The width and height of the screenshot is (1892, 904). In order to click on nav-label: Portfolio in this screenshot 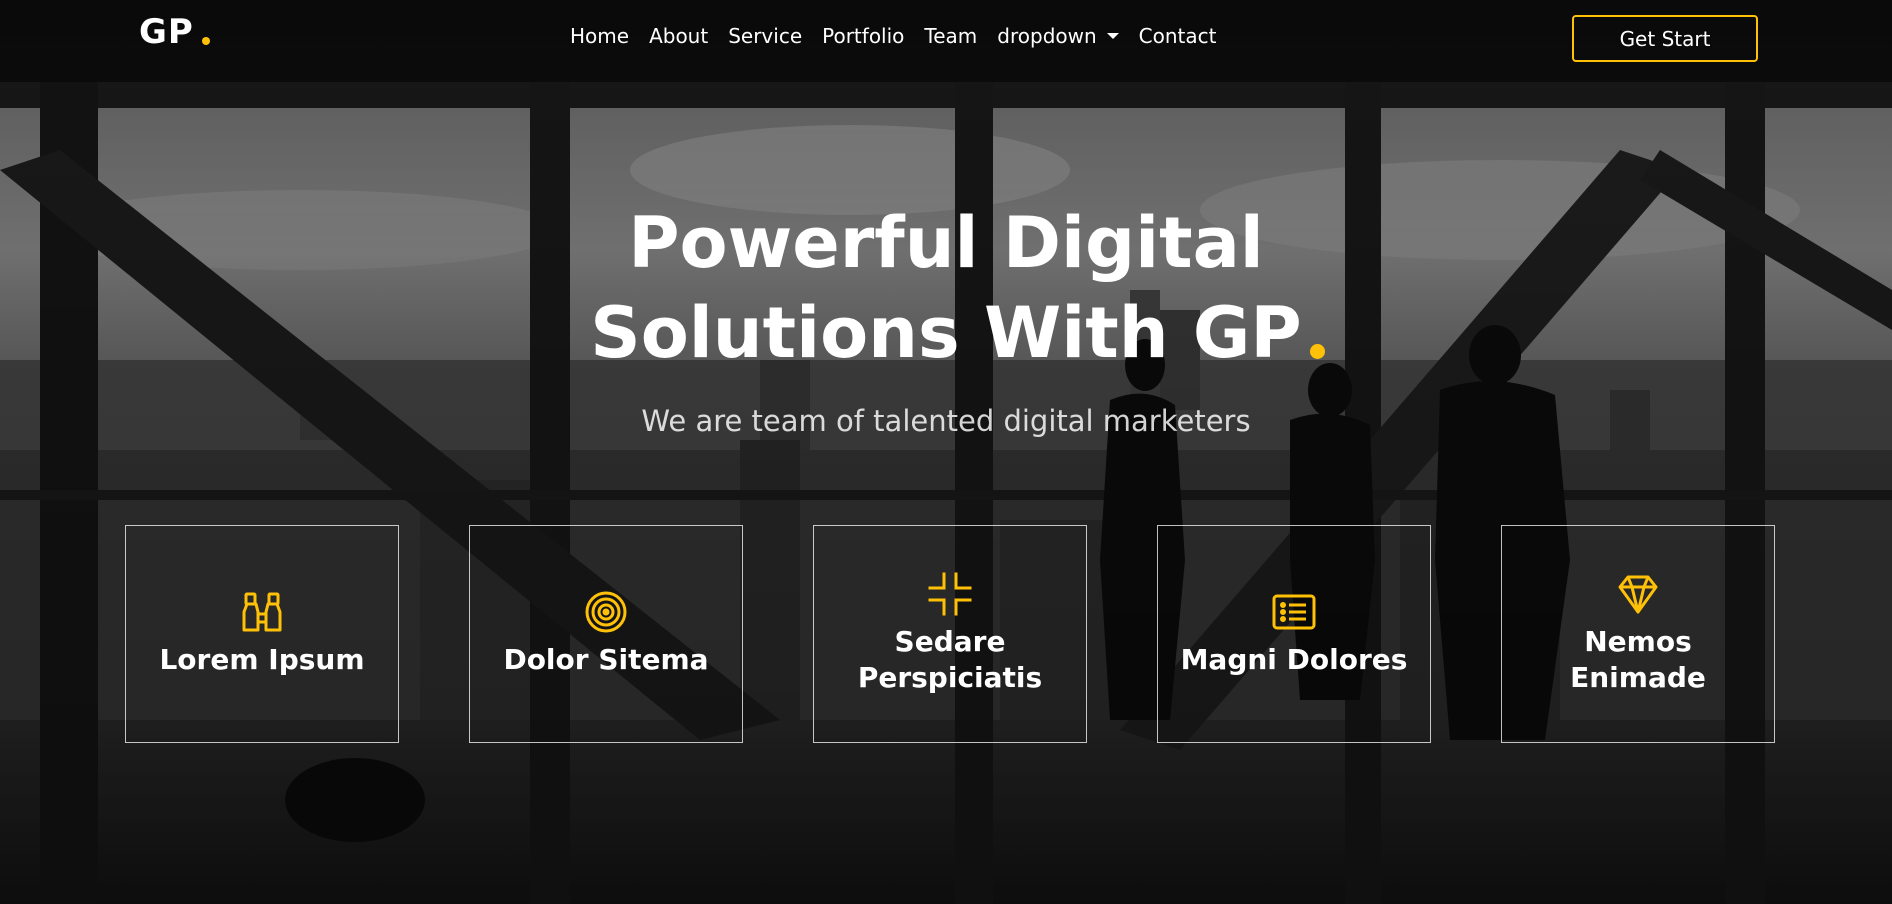, I will do `click(863, 36)`.